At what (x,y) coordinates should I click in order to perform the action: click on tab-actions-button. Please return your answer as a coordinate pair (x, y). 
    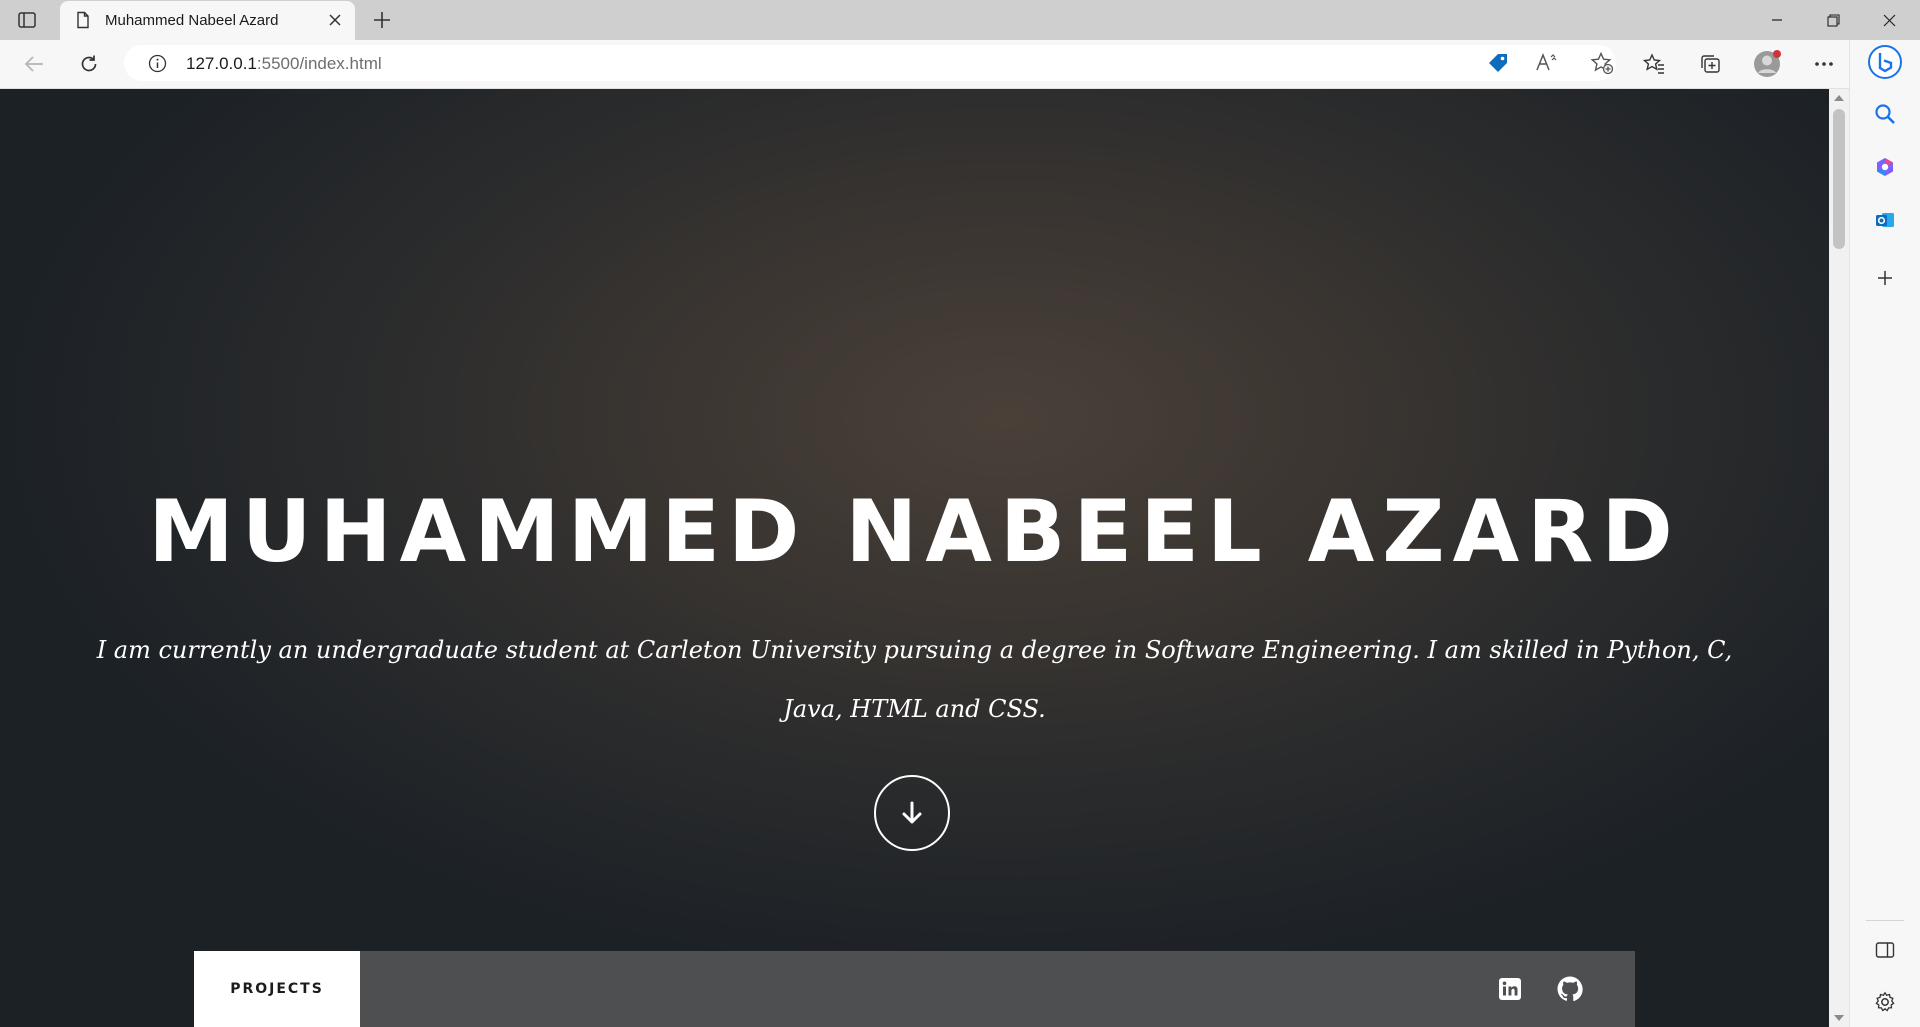
    Looking at the image, I should click on (27, 20).